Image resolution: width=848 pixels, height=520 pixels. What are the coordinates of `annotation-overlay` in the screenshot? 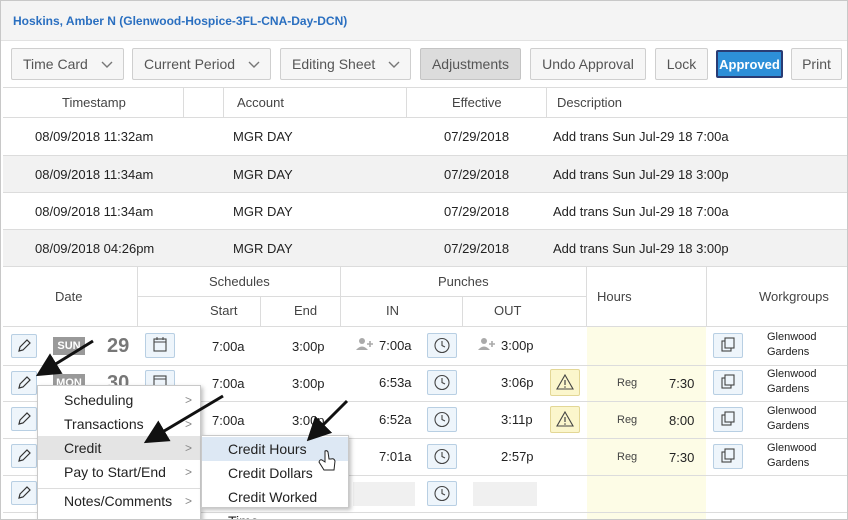 It's located at (192, 405).